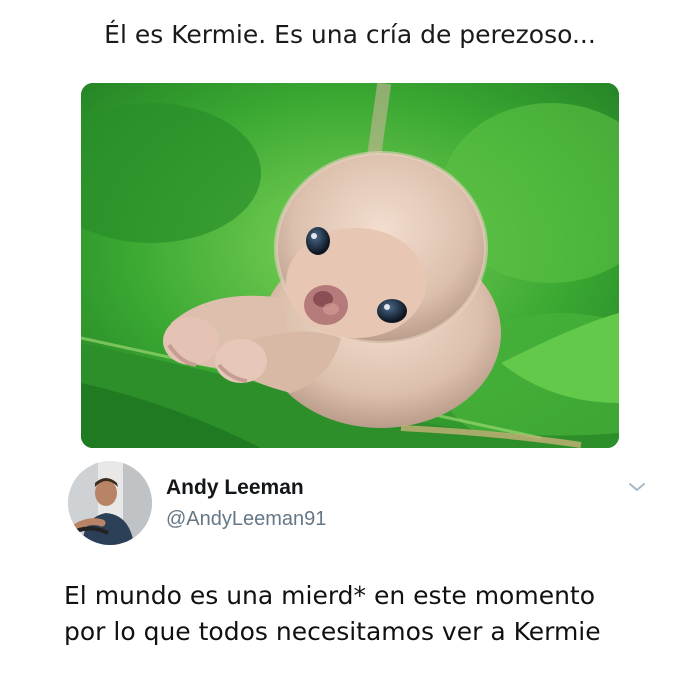 The width and height of the screenshot is (700, 700). I want to click on avatar, so click(110, 503).